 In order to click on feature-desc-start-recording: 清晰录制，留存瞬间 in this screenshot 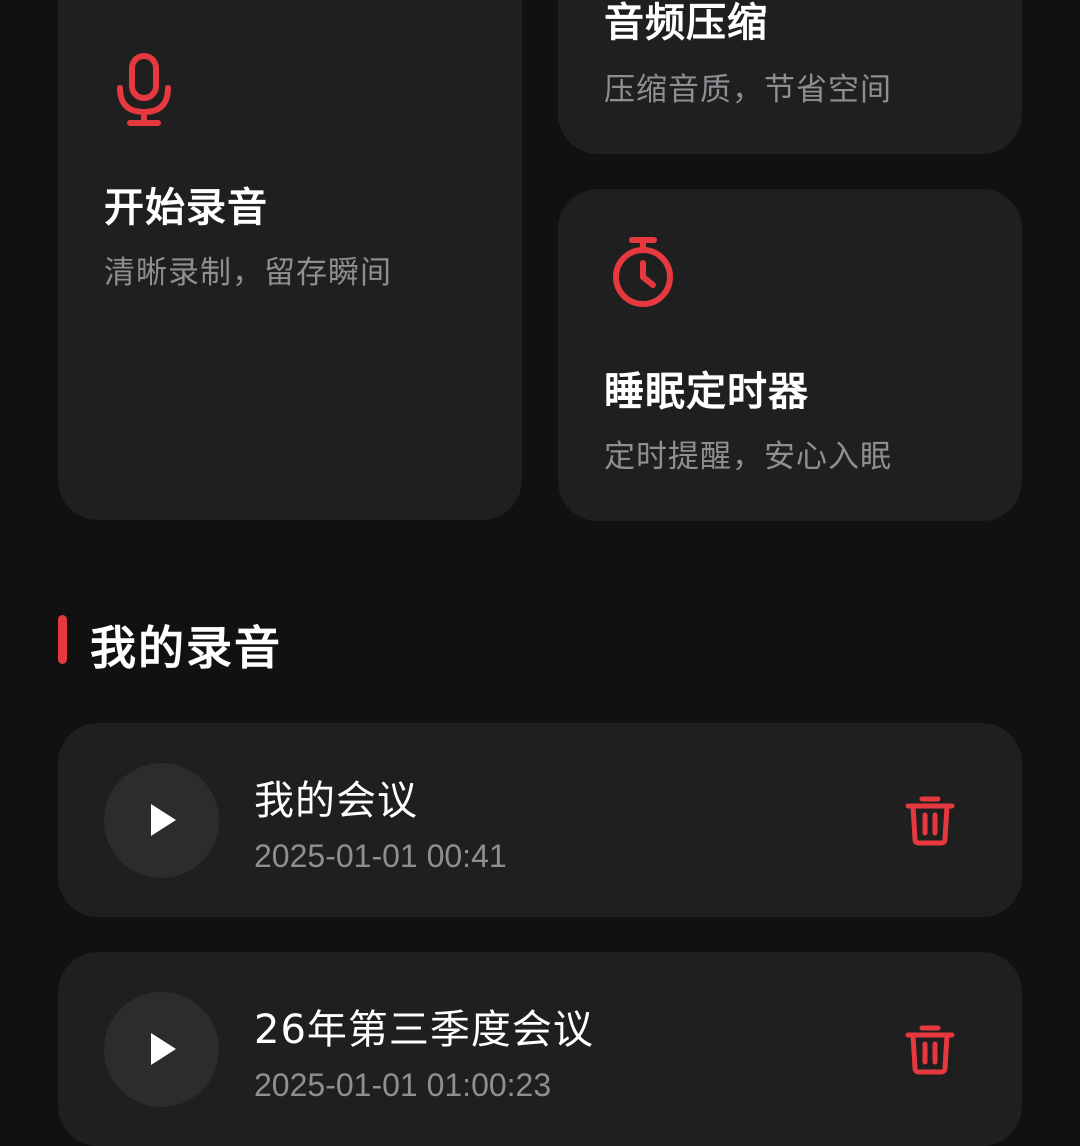, I will do `click(248, 273)`.